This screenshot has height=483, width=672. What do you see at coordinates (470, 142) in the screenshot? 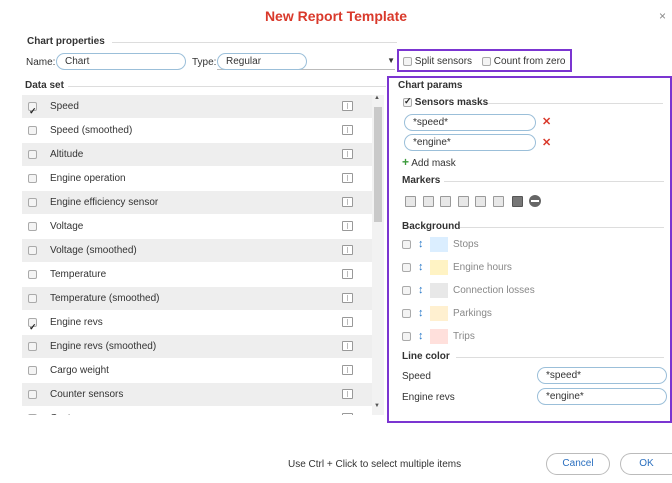
I see `mask-input-engine: *engine*` at bounding box center [470, 142].